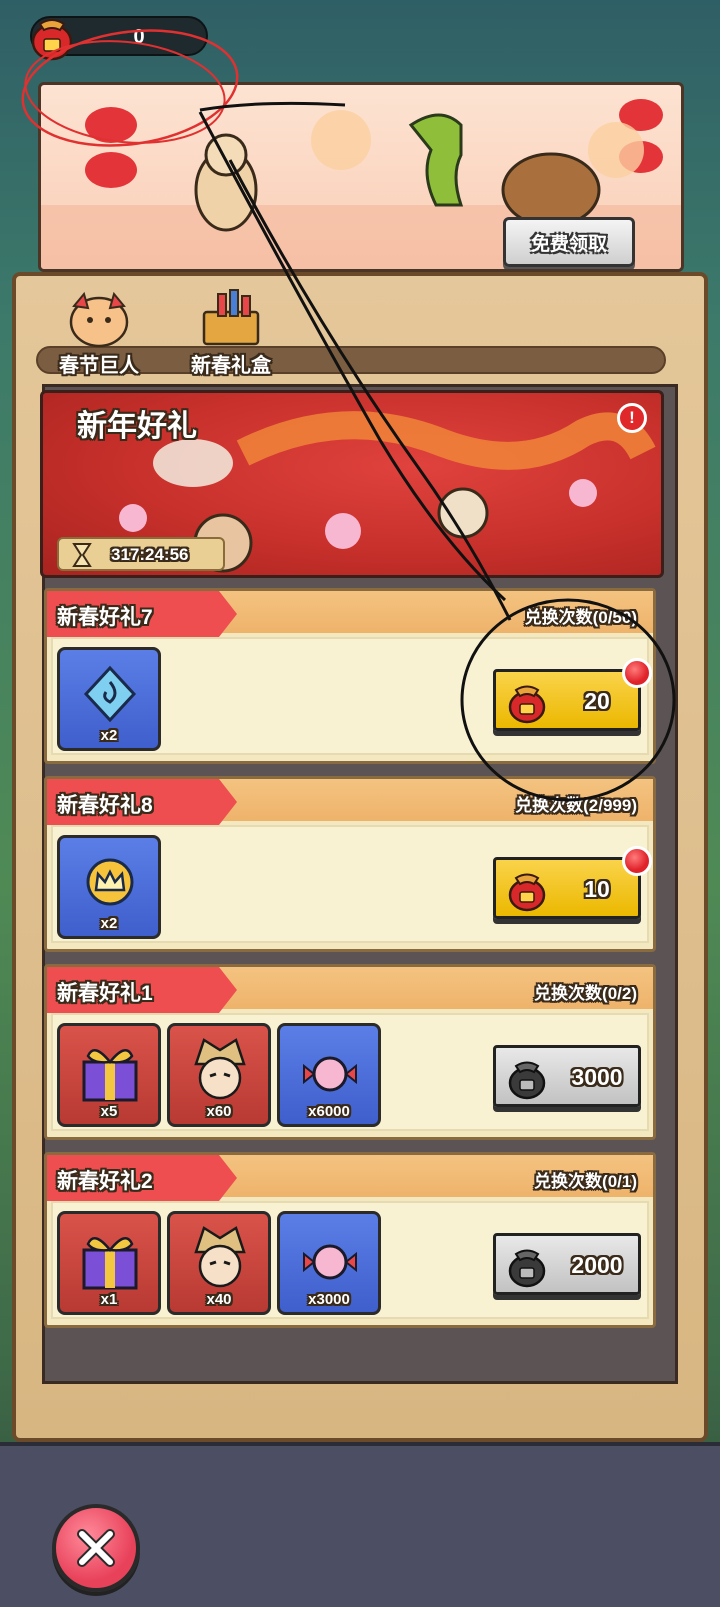 The height and width of the screenshot is (1607, 720). I want to click on event-timer: 317:24:56, so click(141, 554).